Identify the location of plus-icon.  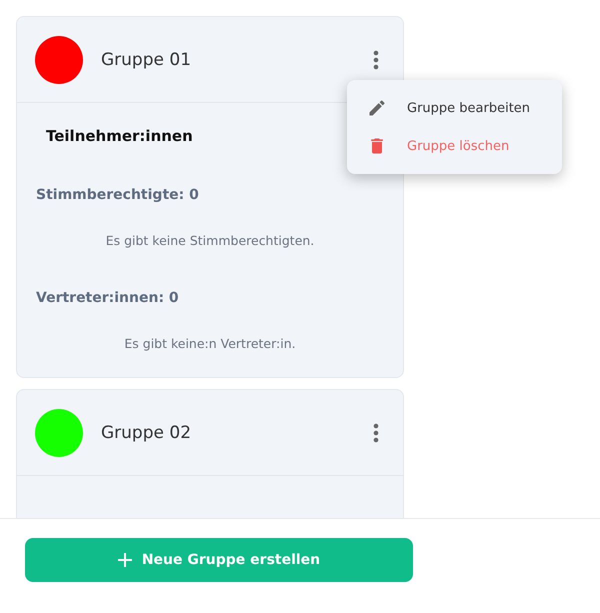
(125, 560).